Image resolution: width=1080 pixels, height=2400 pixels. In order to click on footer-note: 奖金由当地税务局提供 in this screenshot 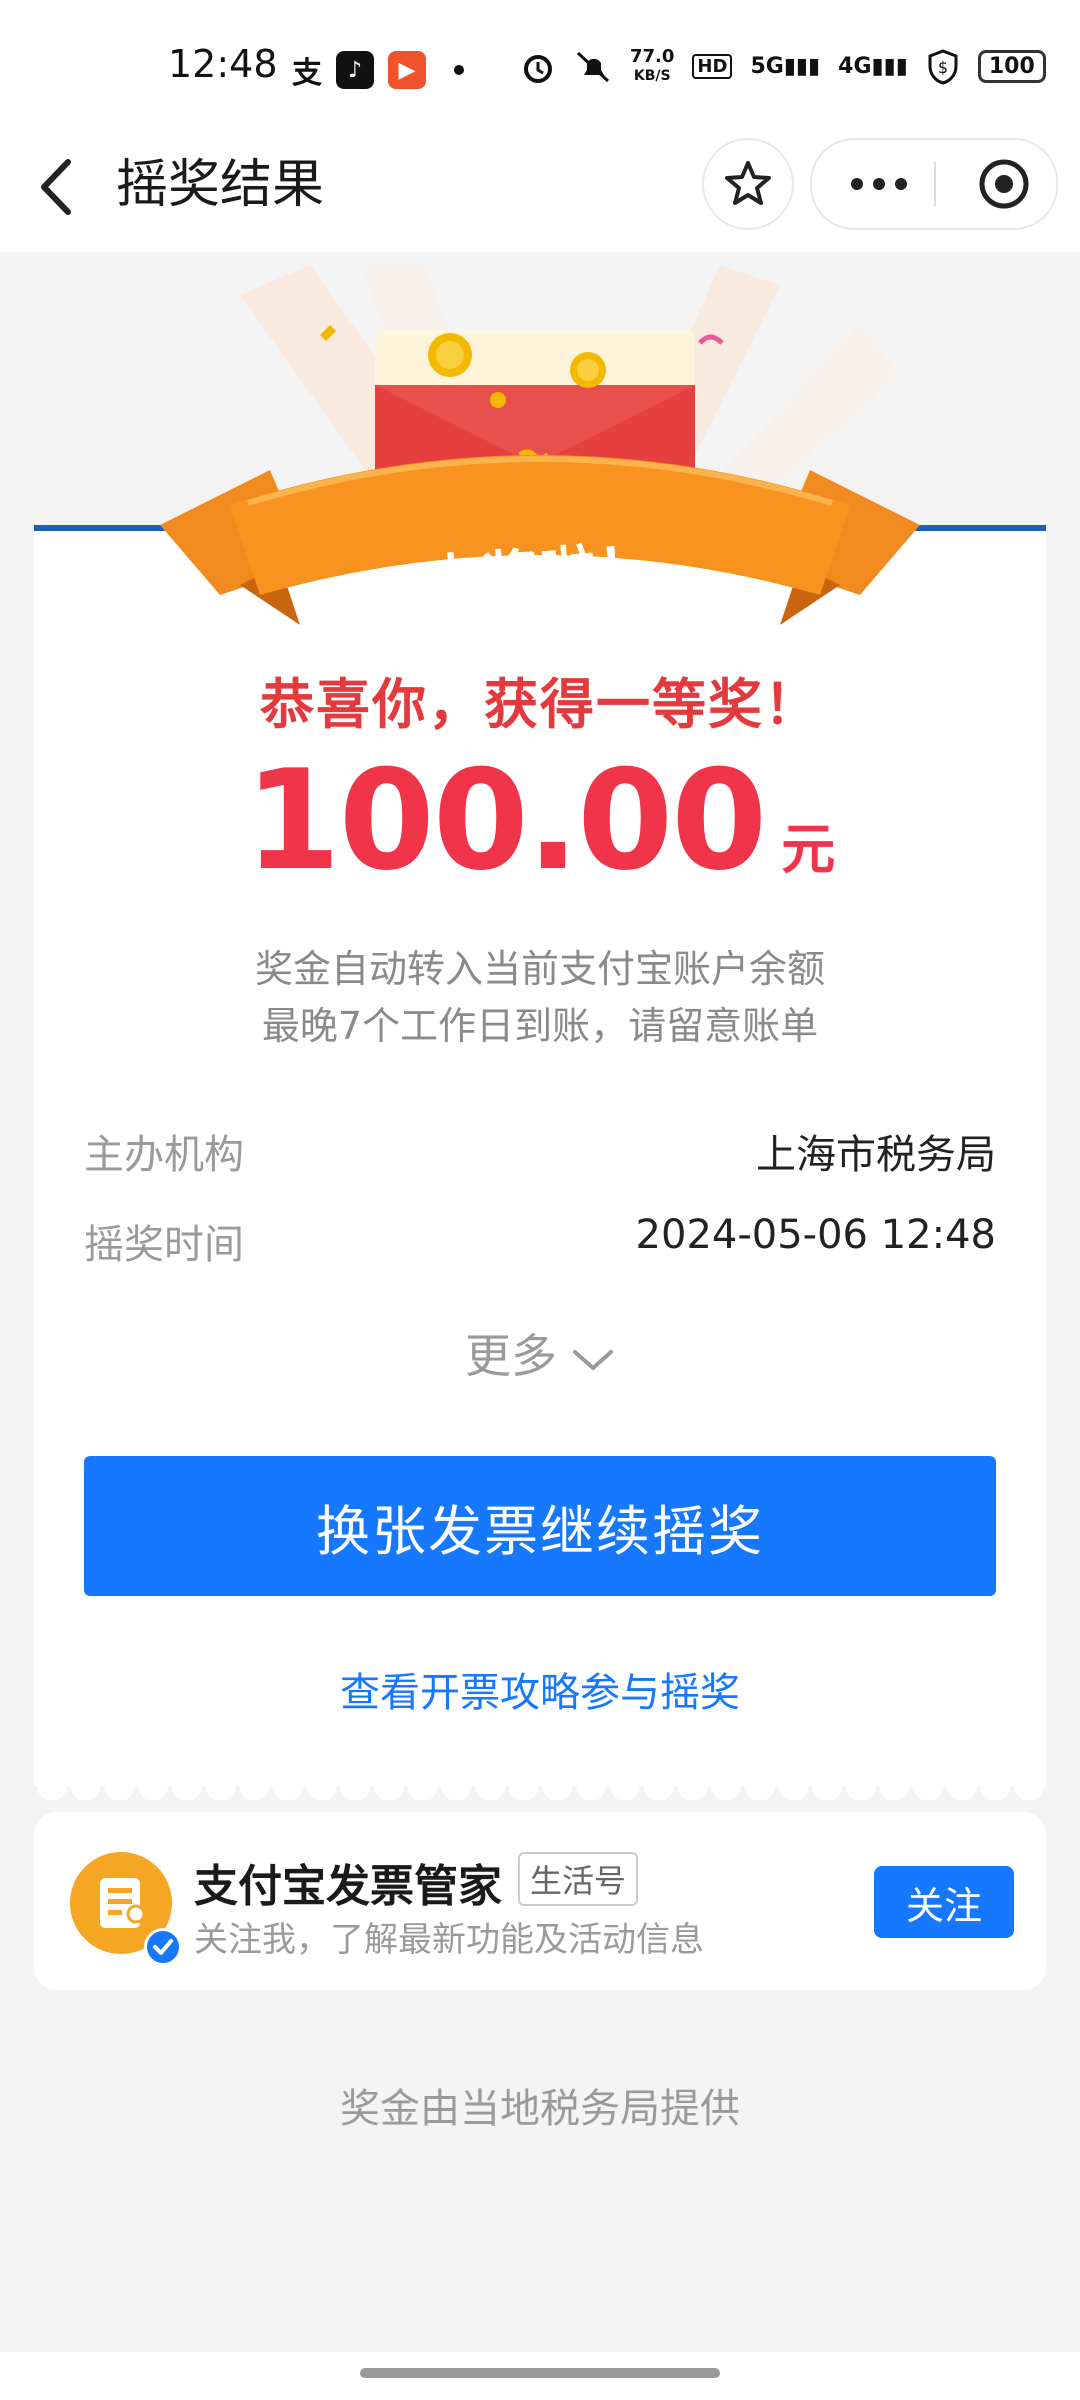, I will do `click(540, 2109)`.